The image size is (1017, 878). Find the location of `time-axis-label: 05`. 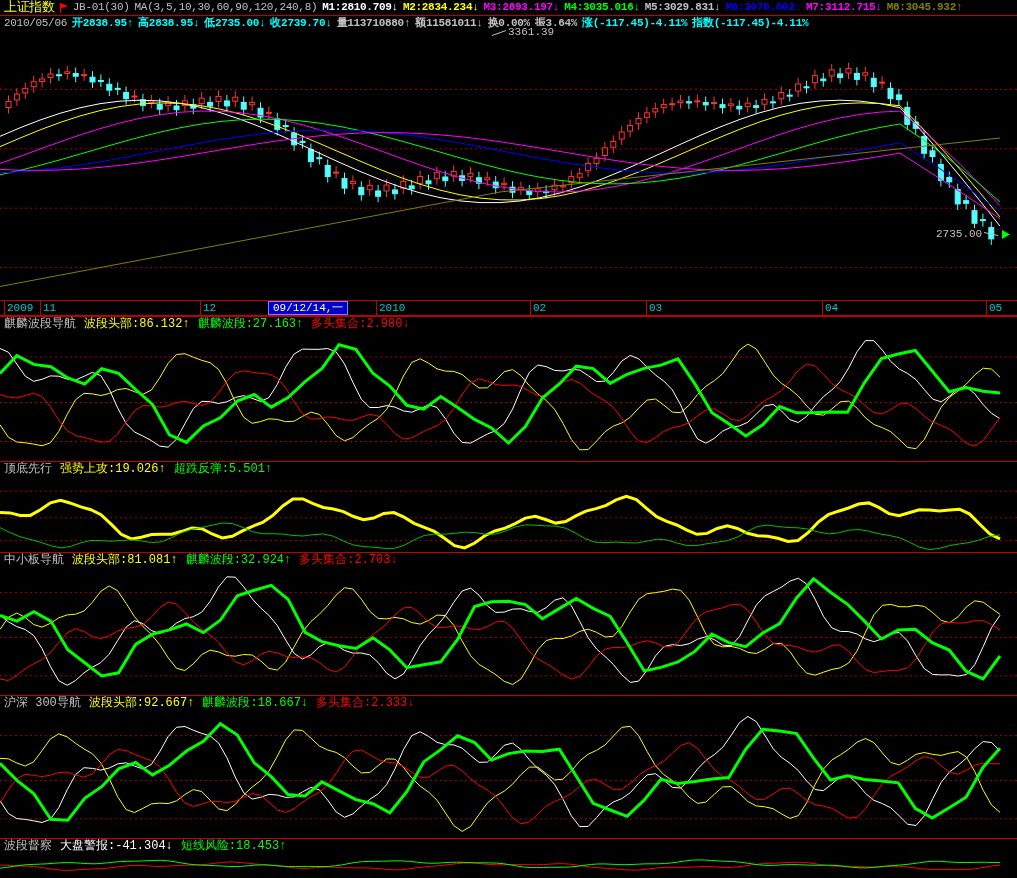

time-axis-label: 05 is located at coordinates (994, 308).